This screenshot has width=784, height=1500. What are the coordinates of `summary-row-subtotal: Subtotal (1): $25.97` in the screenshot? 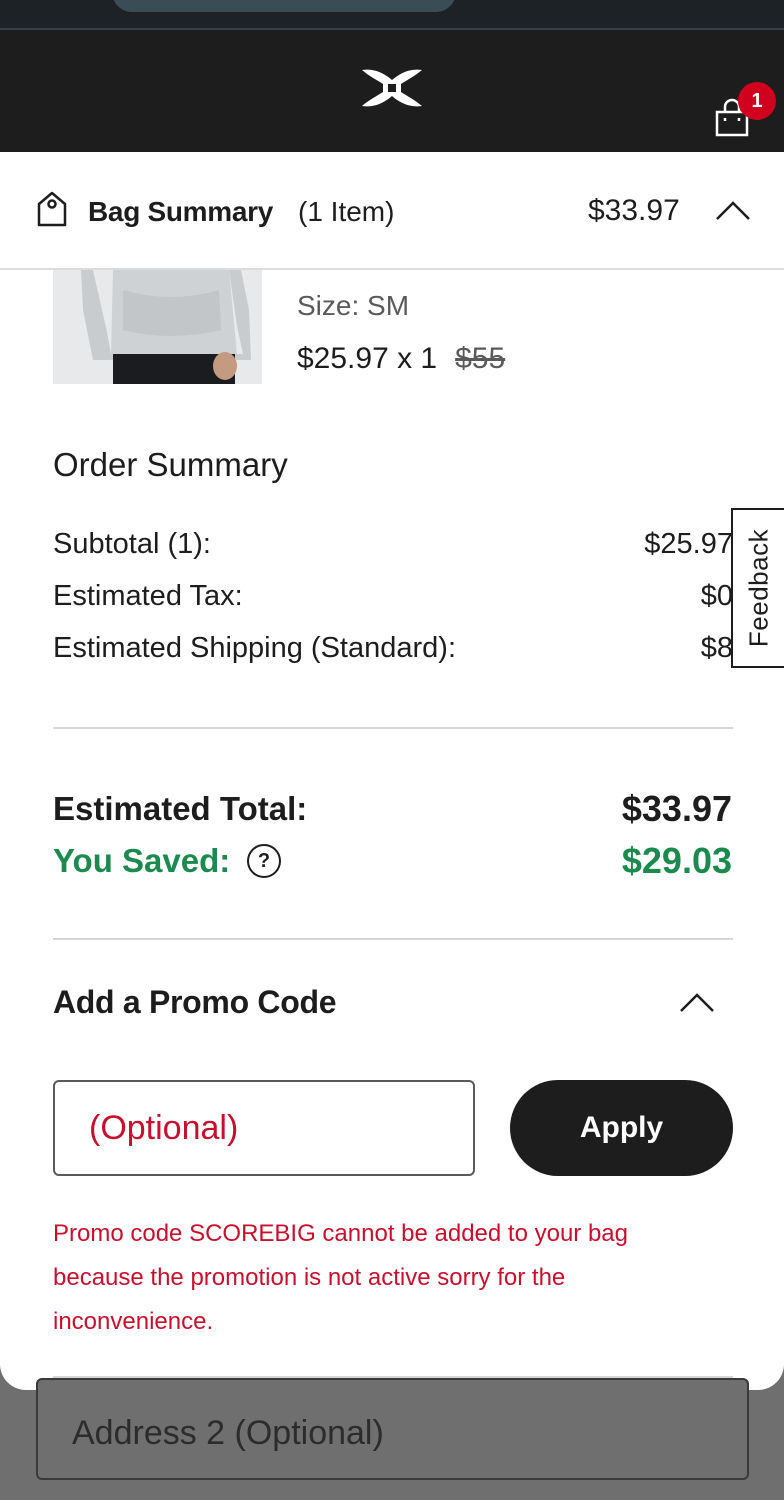 It's located at (393, 544).